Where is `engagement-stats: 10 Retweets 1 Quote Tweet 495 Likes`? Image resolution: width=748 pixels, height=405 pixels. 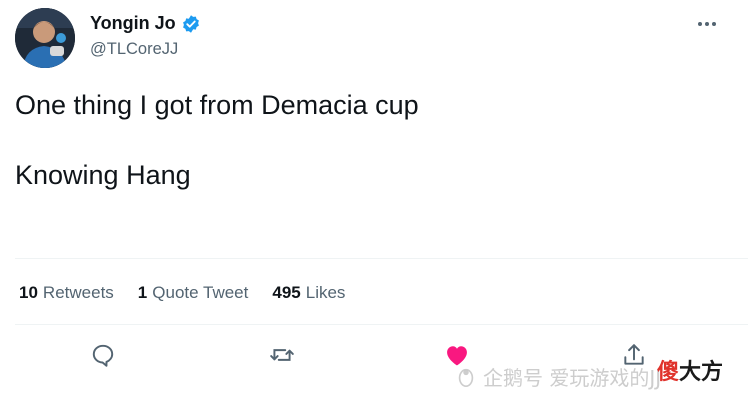
engagement-stats: 10 Retweets 1 Quote Tweet 495 Likes is located at coordinates (182, 293).